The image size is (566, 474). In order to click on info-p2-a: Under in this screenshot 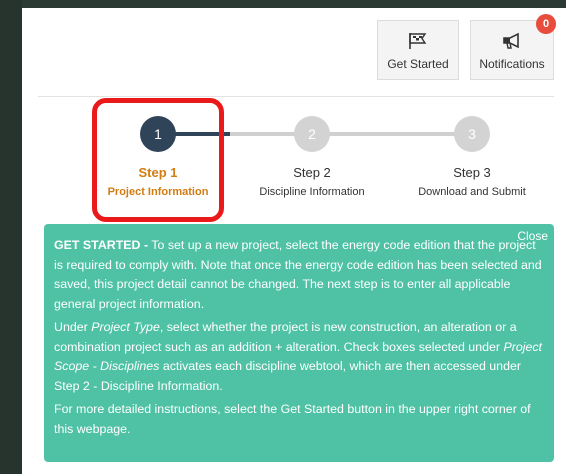, I will do `click(73, 327)`.